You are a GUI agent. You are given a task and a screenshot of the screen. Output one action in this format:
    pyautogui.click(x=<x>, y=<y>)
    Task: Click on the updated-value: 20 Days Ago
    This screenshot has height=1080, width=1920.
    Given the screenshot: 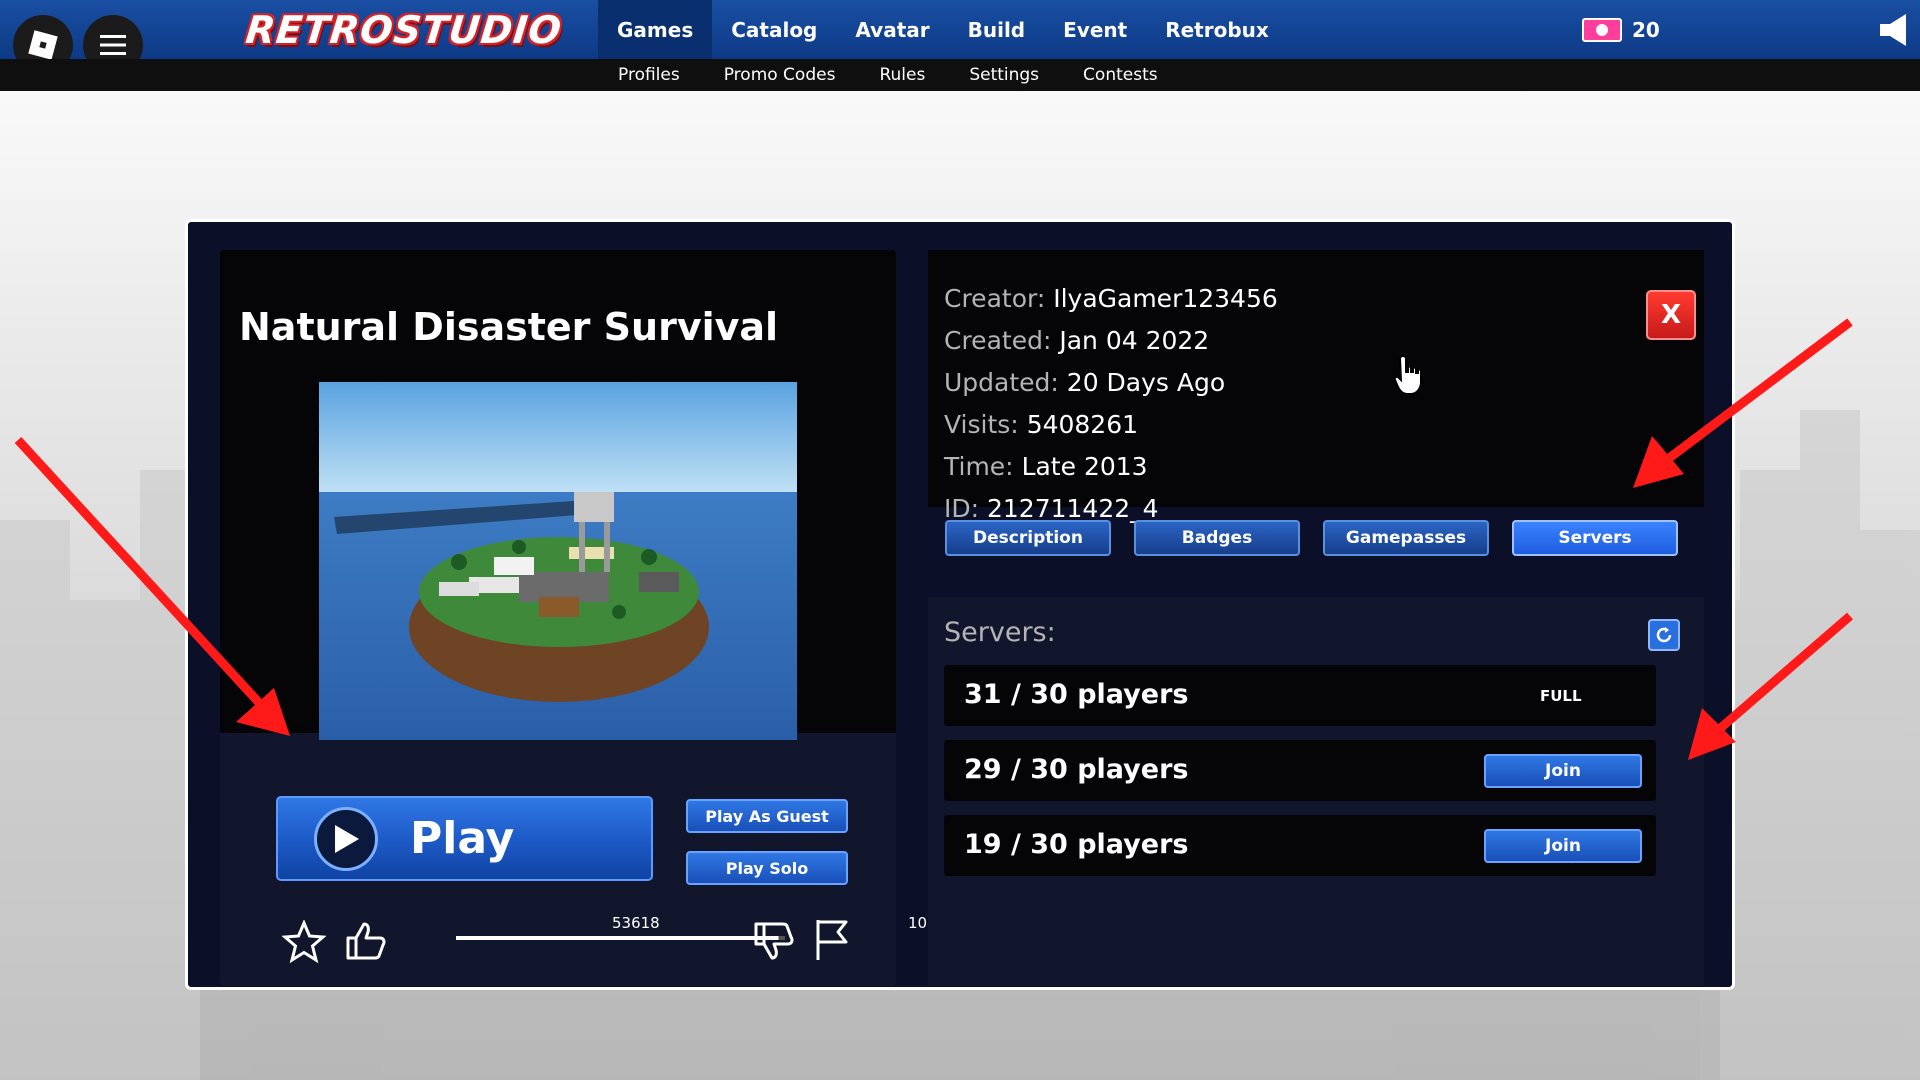 What is the action you would take?
    pyautogui.click(x=1146, y=382)
    